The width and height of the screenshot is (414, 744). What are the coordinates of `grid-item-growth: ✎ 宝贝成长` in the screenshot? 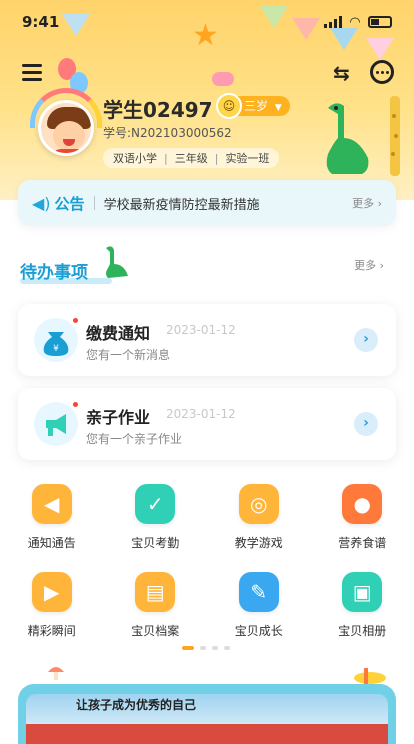 It's located at (259, 610).